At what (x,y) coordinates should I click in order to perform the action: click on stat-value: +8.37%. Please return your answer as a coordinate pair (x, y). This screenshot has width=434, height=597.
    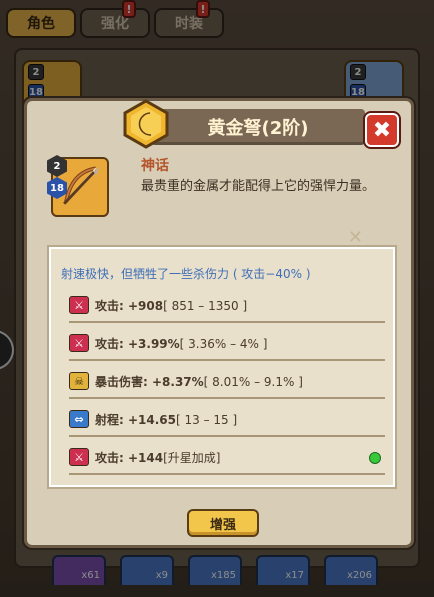
    Looking at the image, I should click on (177, 381).